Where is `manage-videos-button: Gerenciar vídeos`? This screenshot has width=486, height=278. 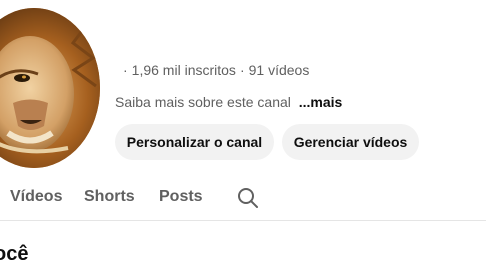 manage-videos-button: Gerenciar vídeos is located at coordinates (350, 142).